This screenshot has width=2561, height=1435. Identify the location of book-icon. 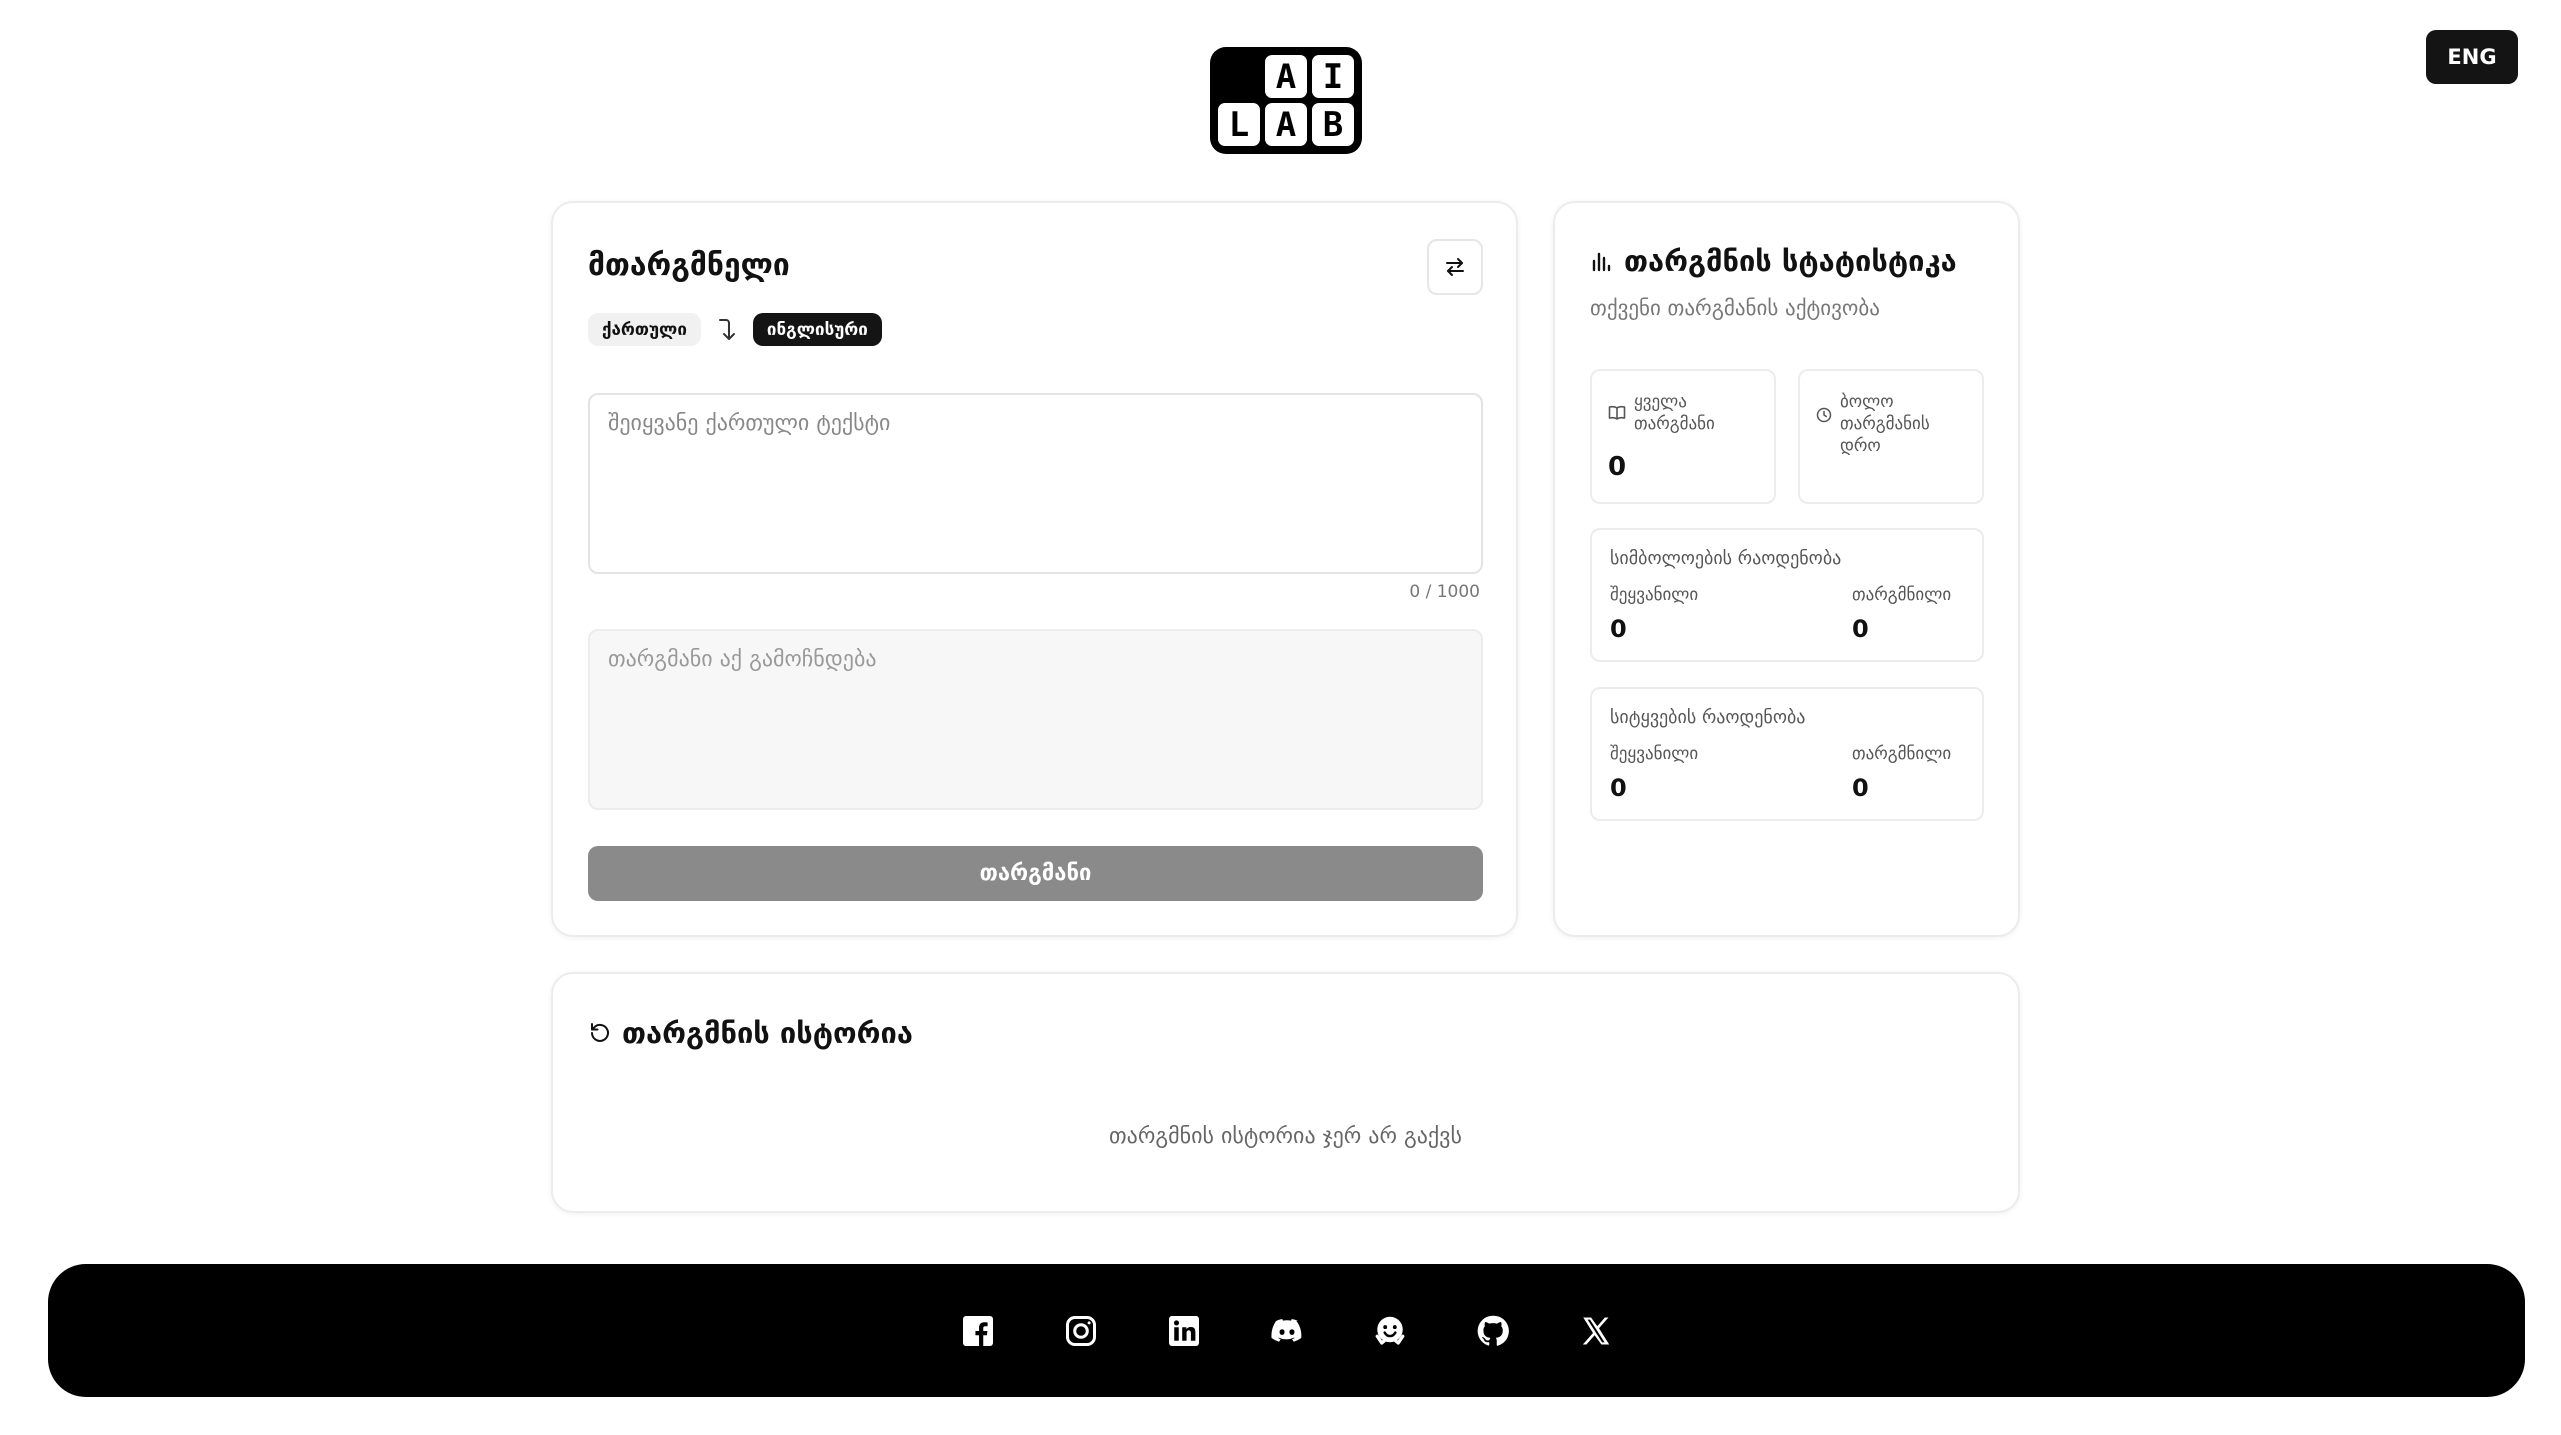
(1617, 412).